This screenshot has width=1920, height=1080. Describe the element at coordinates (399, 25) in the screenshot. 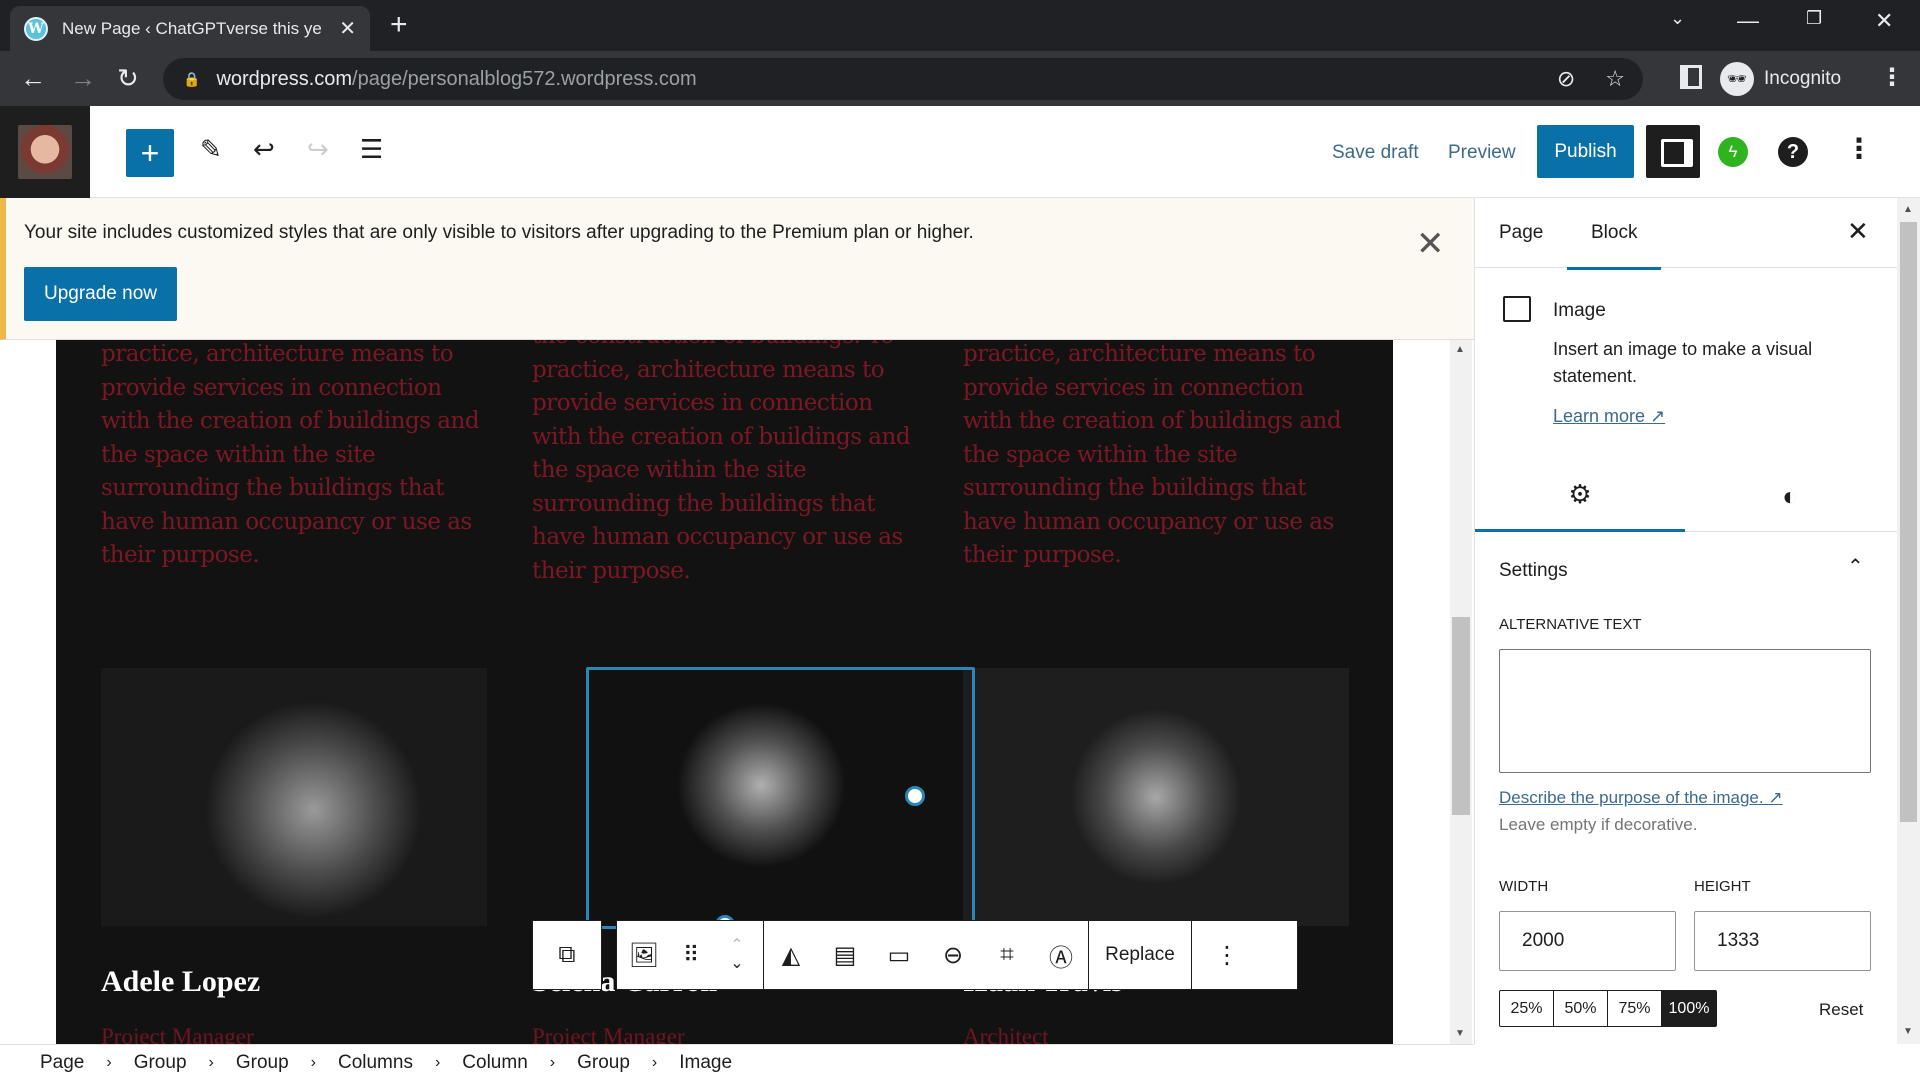

I see `new-tab-button: +` at that location.